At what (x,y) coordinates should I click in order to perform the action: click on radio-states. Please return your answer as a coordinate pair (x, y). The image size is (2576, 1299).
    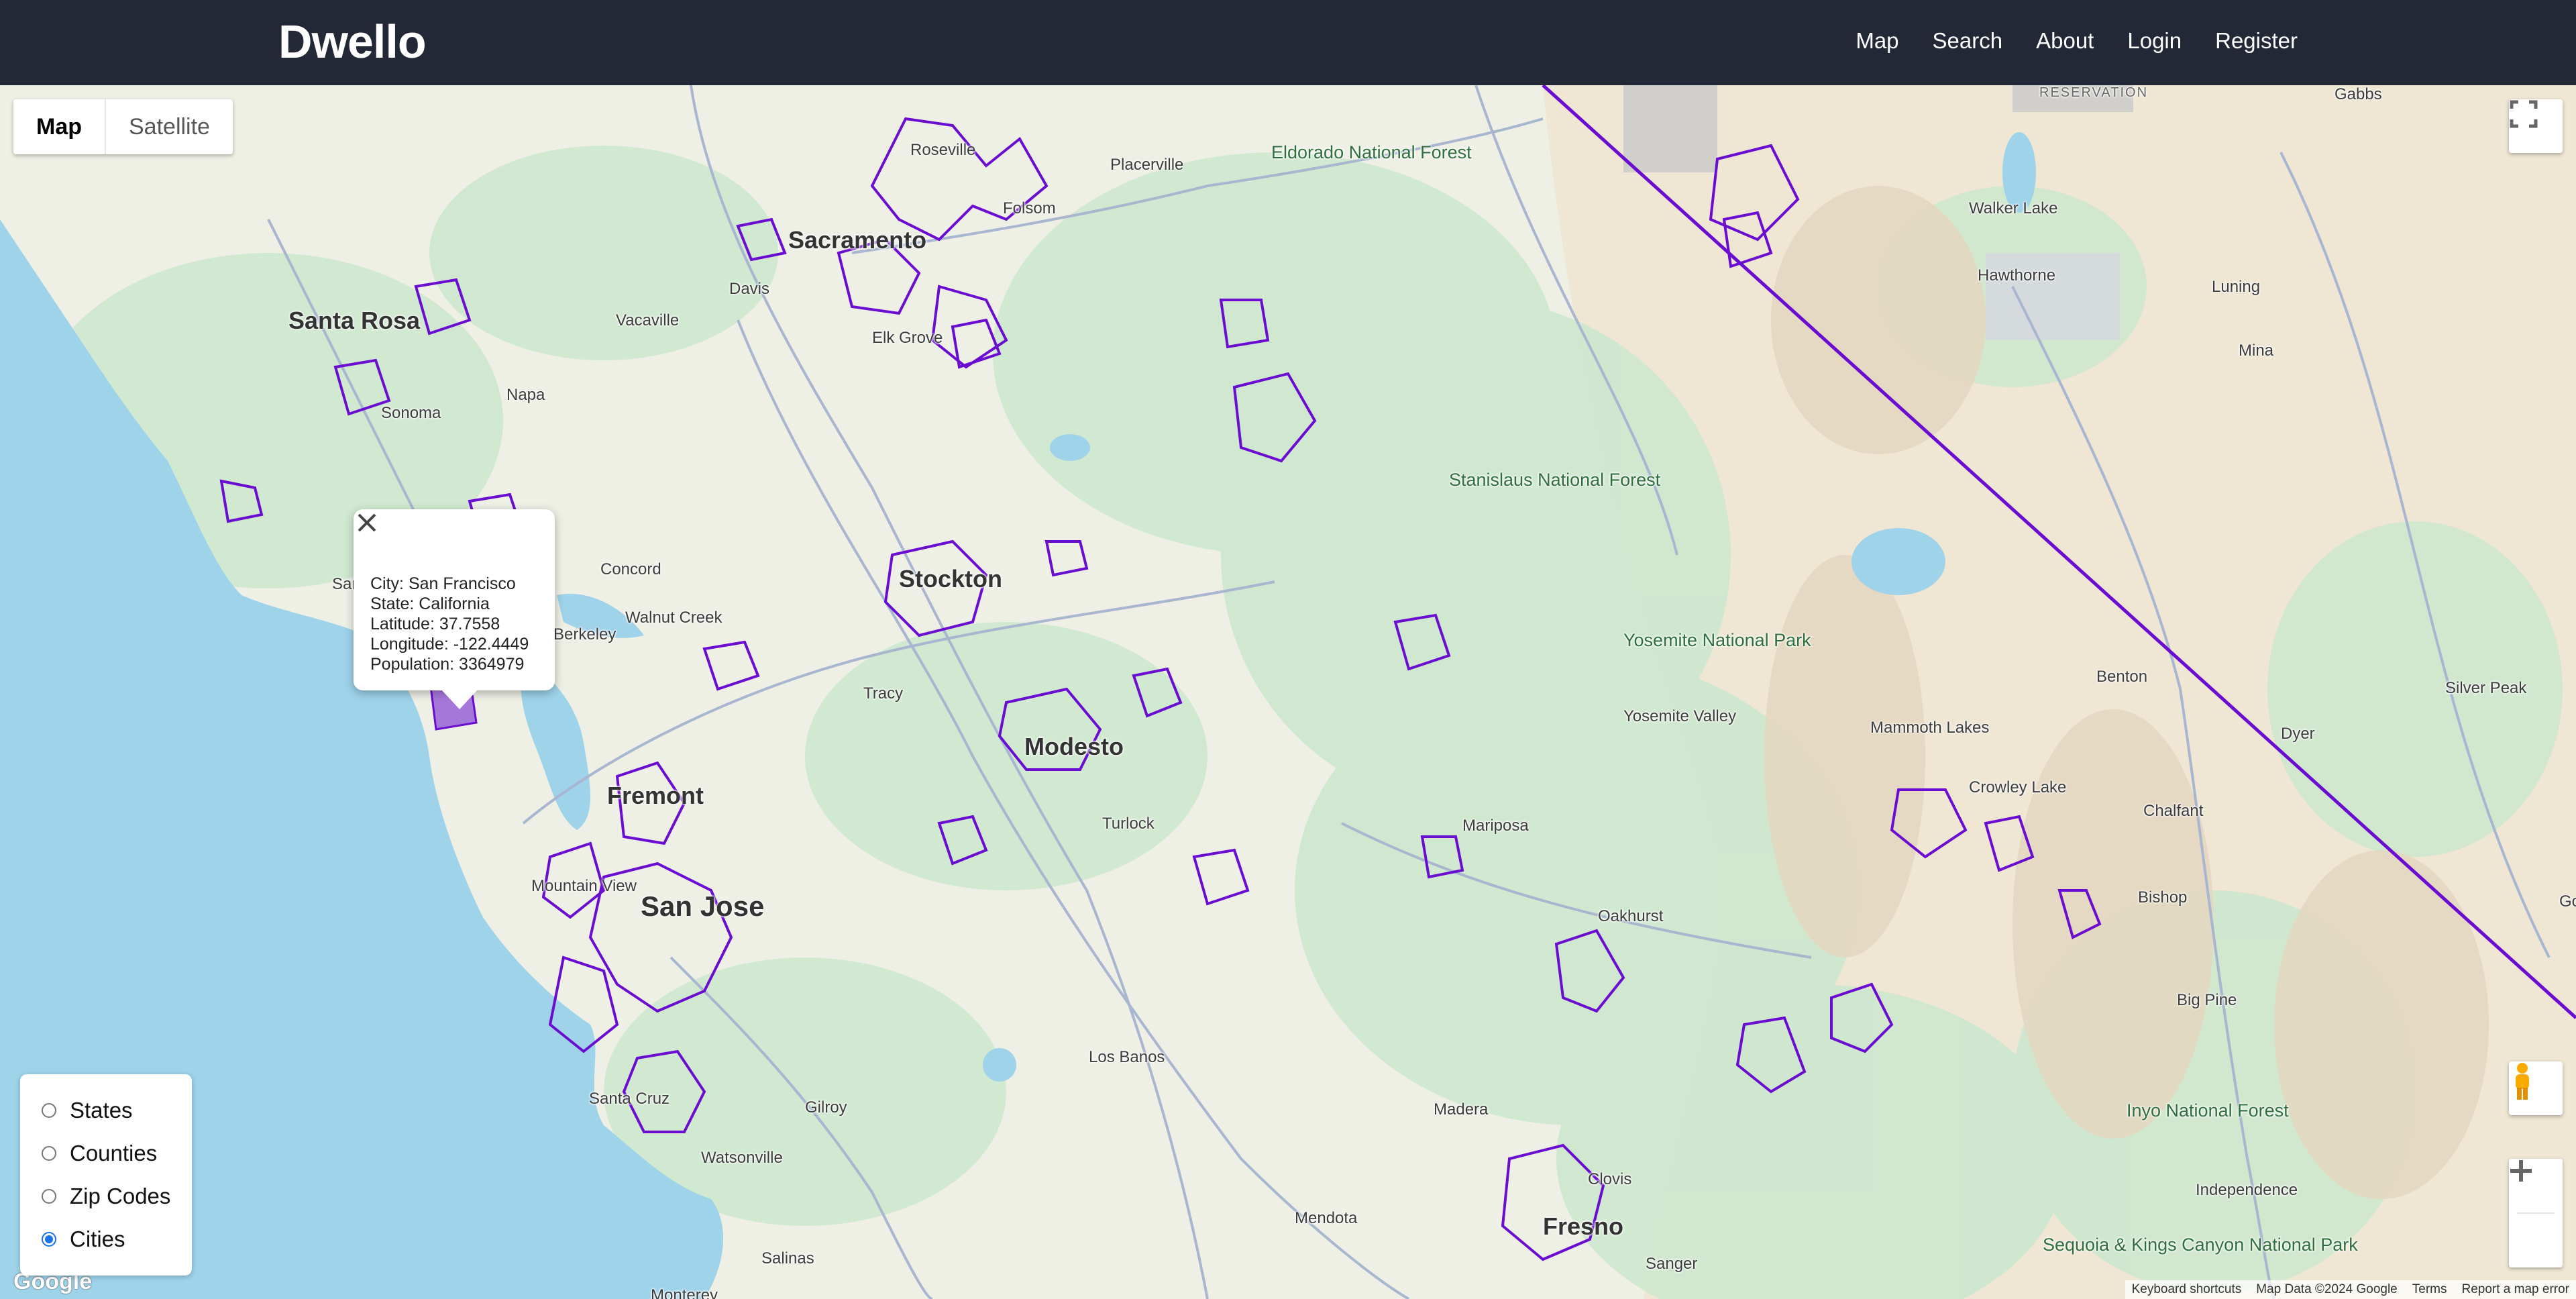
    Looking at the image, I should click on (49, 1110).